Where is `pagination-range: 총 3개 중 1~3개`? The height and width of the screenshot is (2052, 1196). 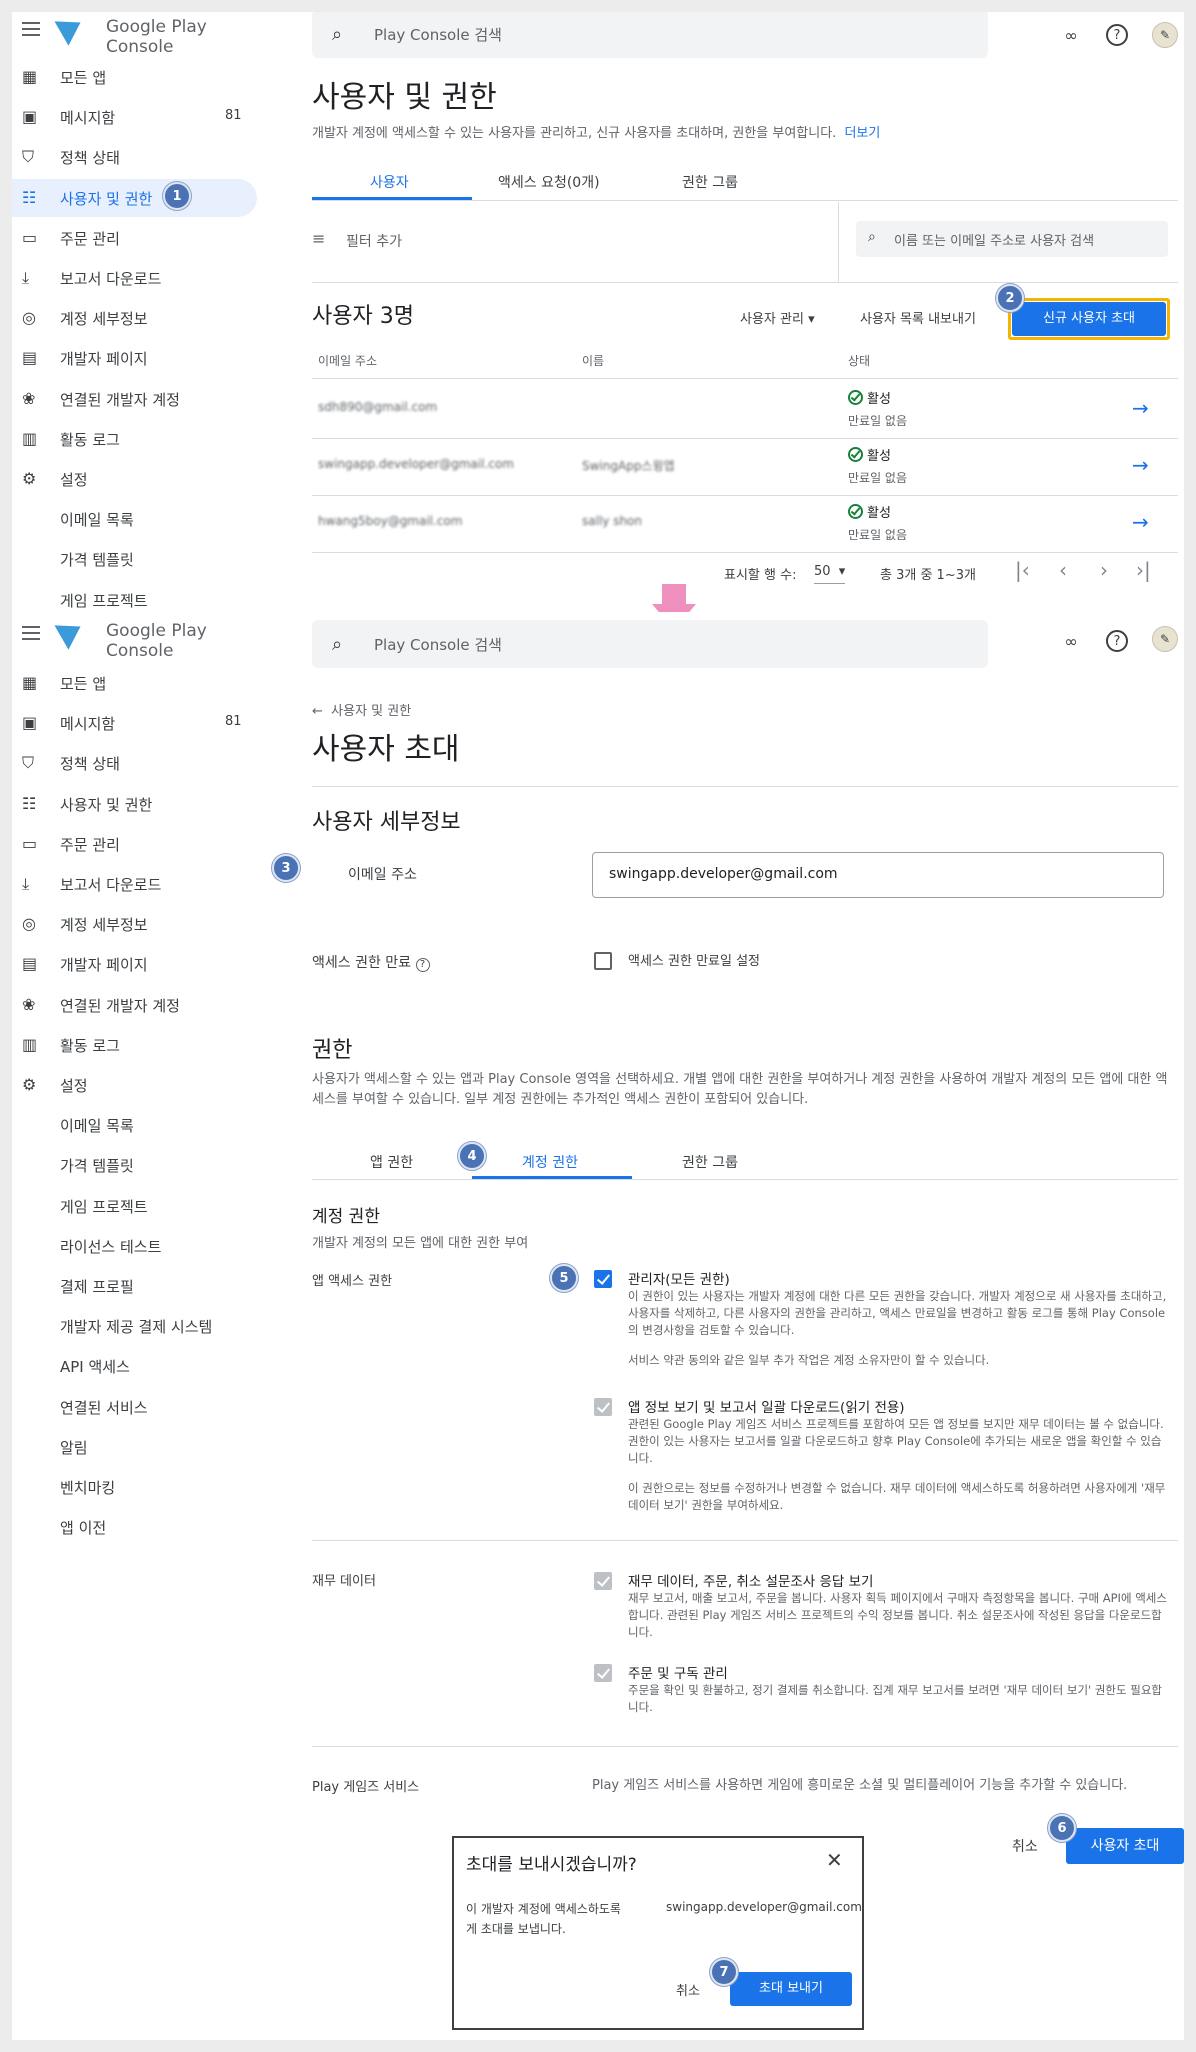
pagination-range: 총 3개 중 1~3개 is located at coordinates (928, 575).